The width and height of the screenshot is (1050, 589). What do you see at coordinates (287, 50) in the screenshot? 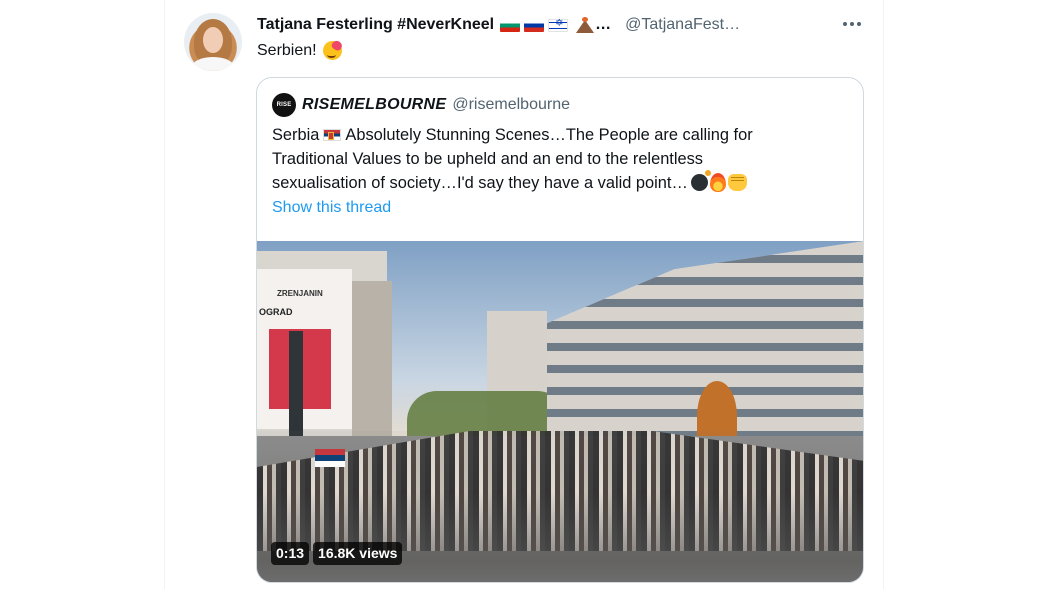
I see `tweet-text-body: Serbien!` at bounding box center [287, 50].